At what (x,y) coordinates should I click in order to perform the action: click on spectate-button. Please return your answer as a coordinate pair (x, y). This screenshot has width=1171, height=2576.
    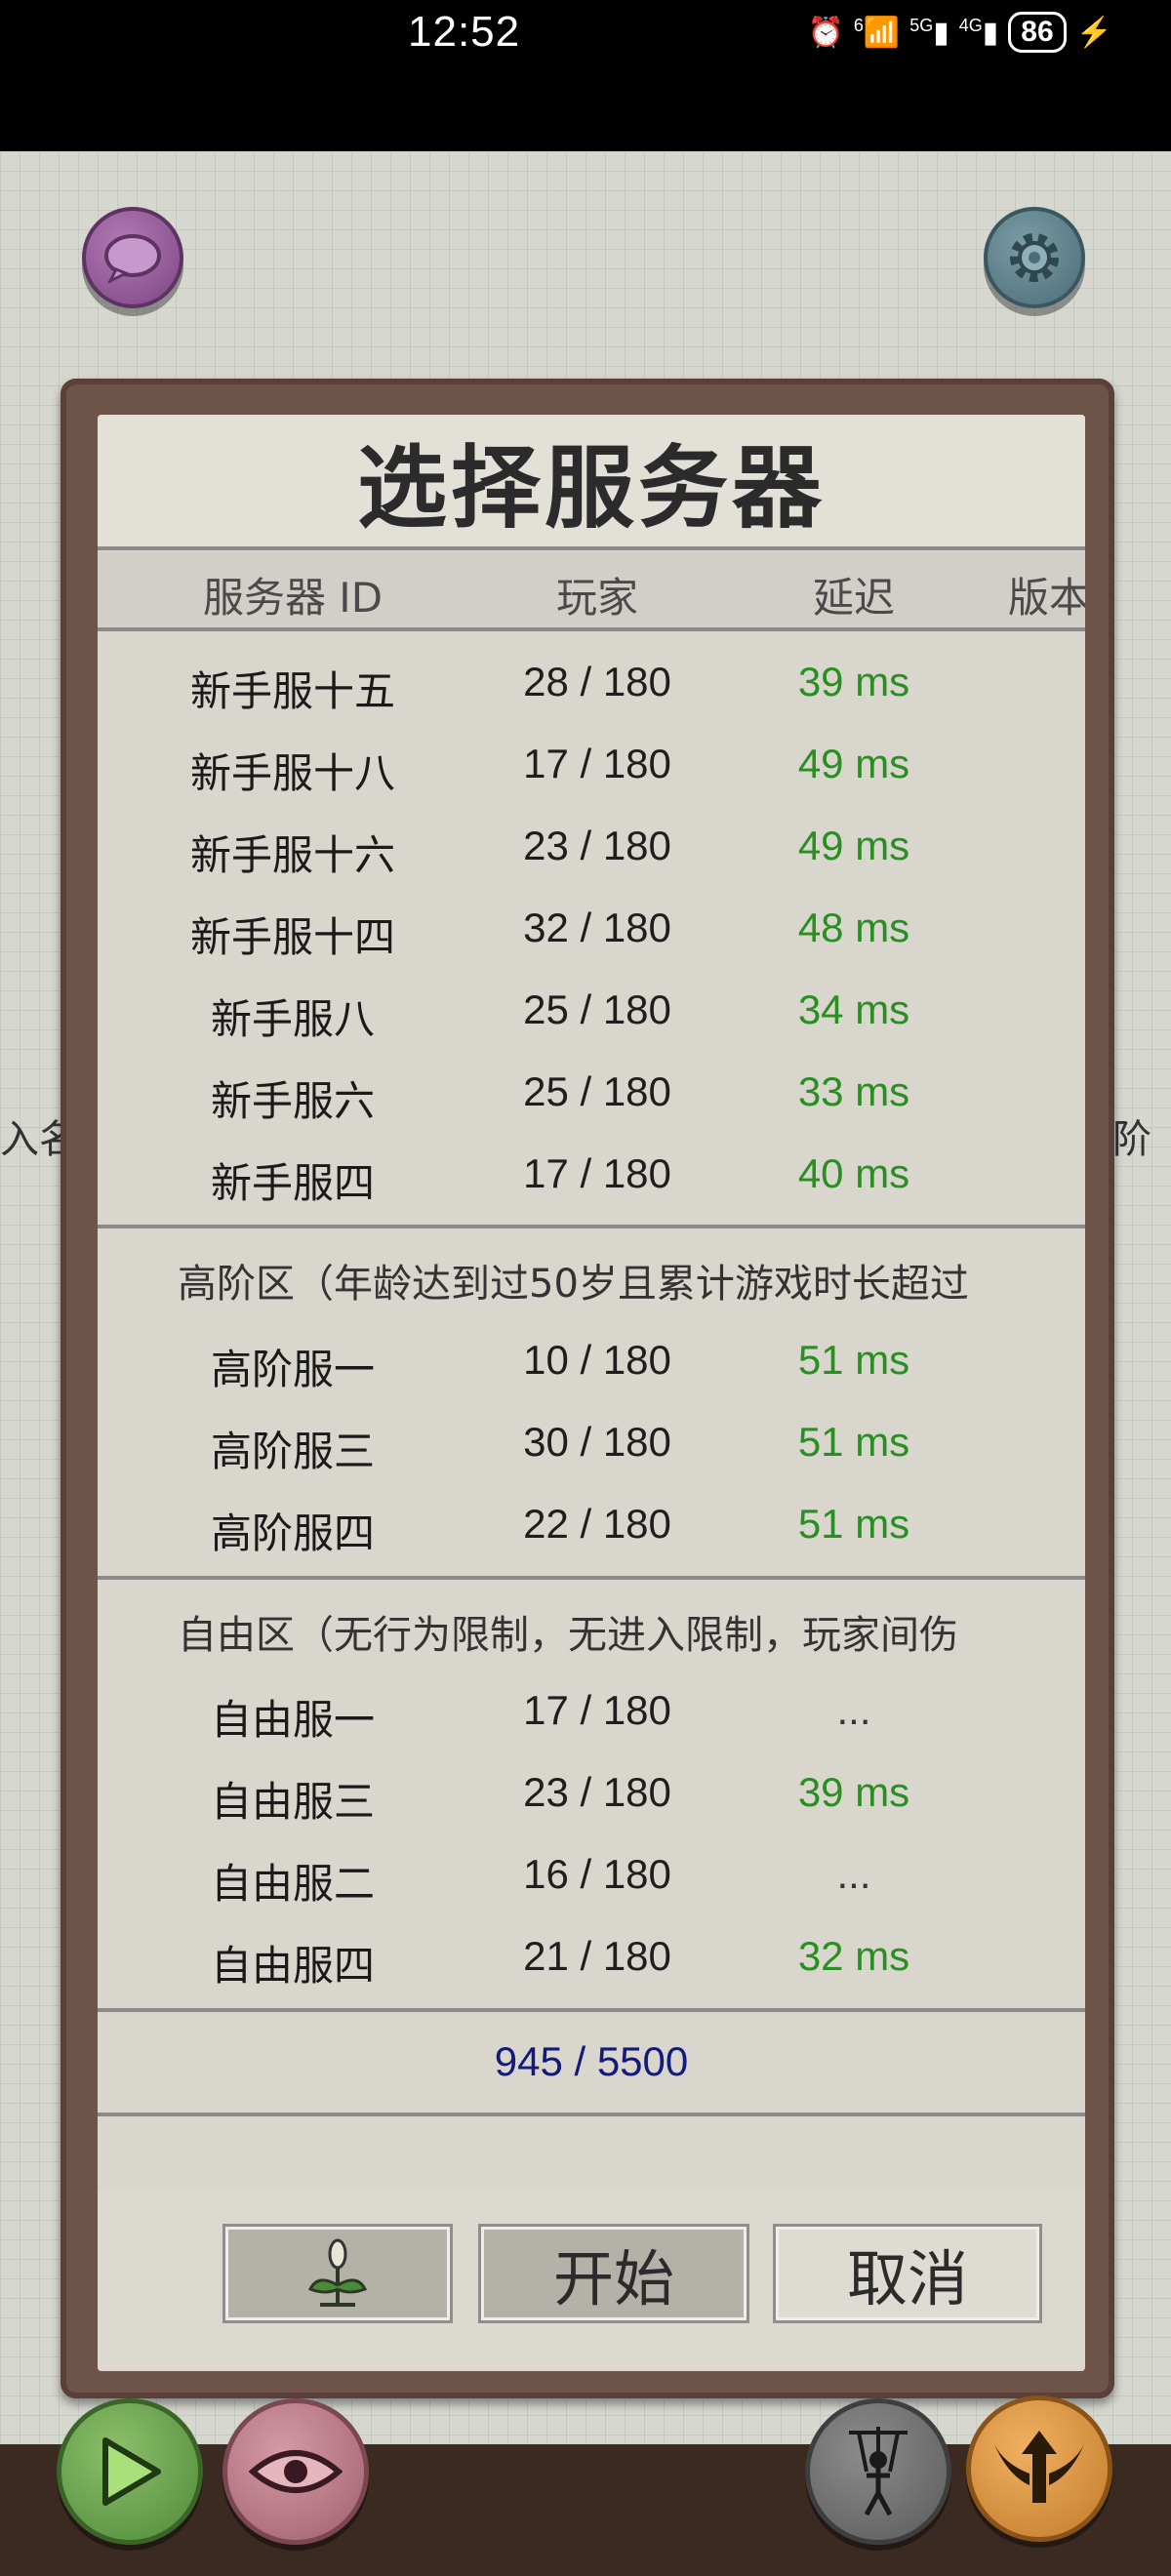
    Looking at the image, I should click on (295, 2471).